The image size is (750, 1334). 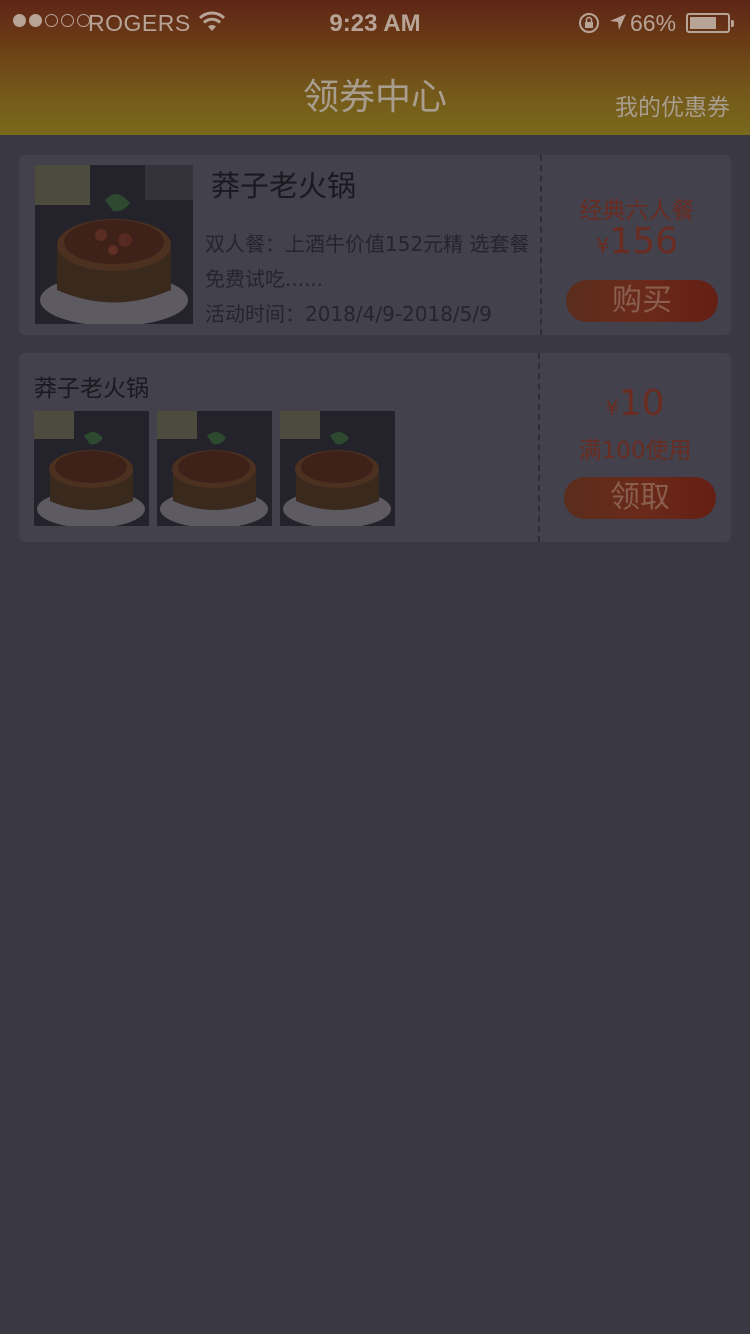 I want to click on activity-time: 活动时间：2018/4/9-2018/5/9, so click(x=348, y=314).